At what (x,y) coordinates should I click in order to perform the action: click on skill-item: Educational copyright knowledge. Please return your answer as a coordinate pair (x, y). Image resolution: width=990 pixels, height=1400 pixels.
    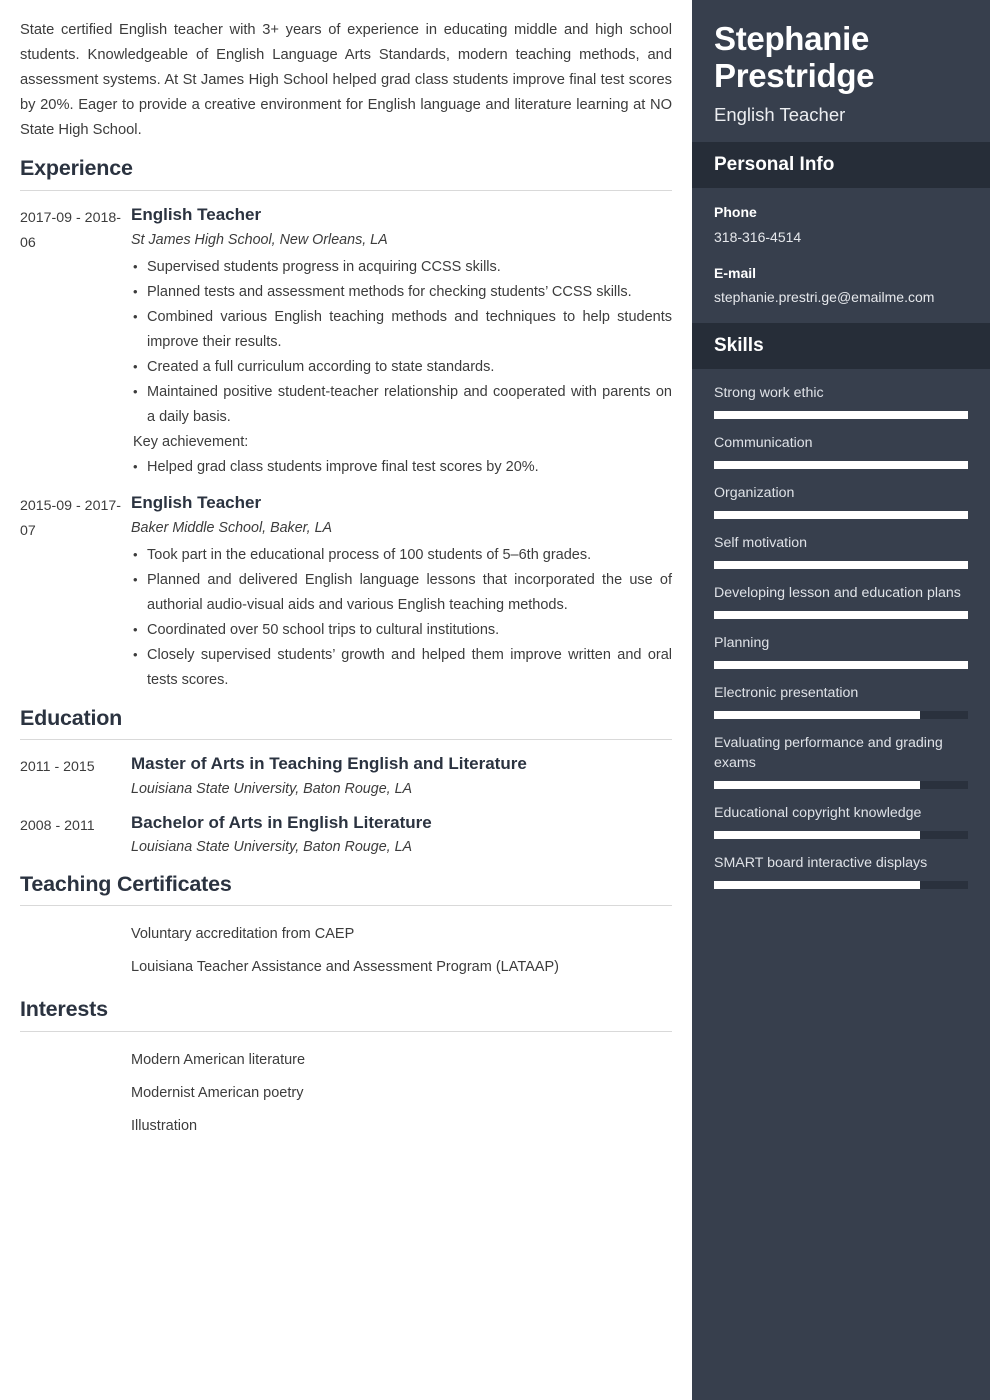
    Looking at the image, I should click on (841, 821).